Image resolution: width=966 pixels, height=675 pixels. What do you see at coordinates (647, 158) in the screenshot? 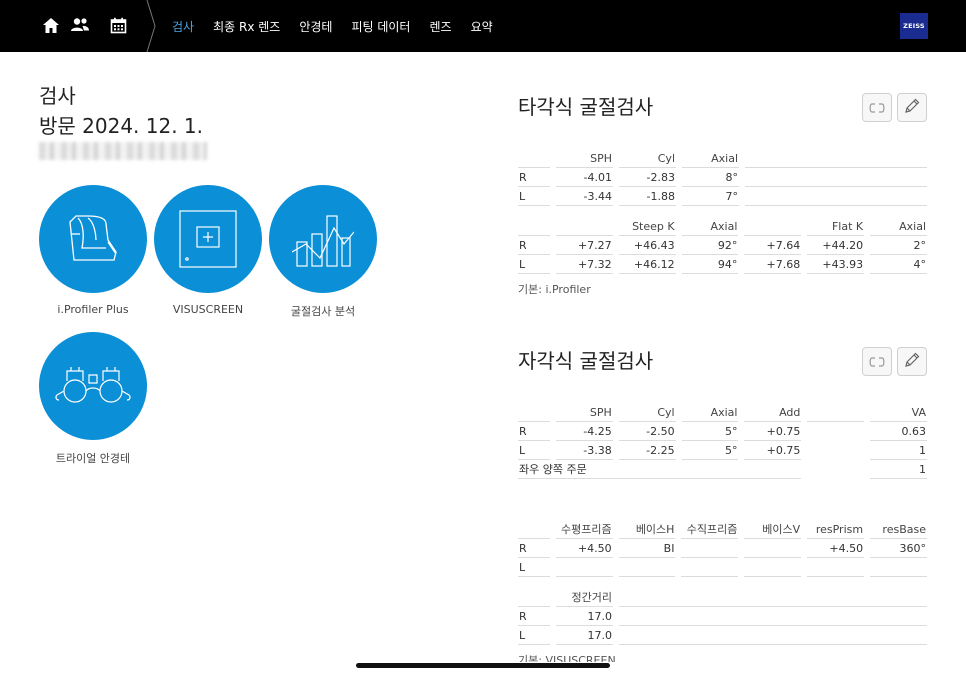
I see `column-header: Cyl` at bounding box center [647, 158].